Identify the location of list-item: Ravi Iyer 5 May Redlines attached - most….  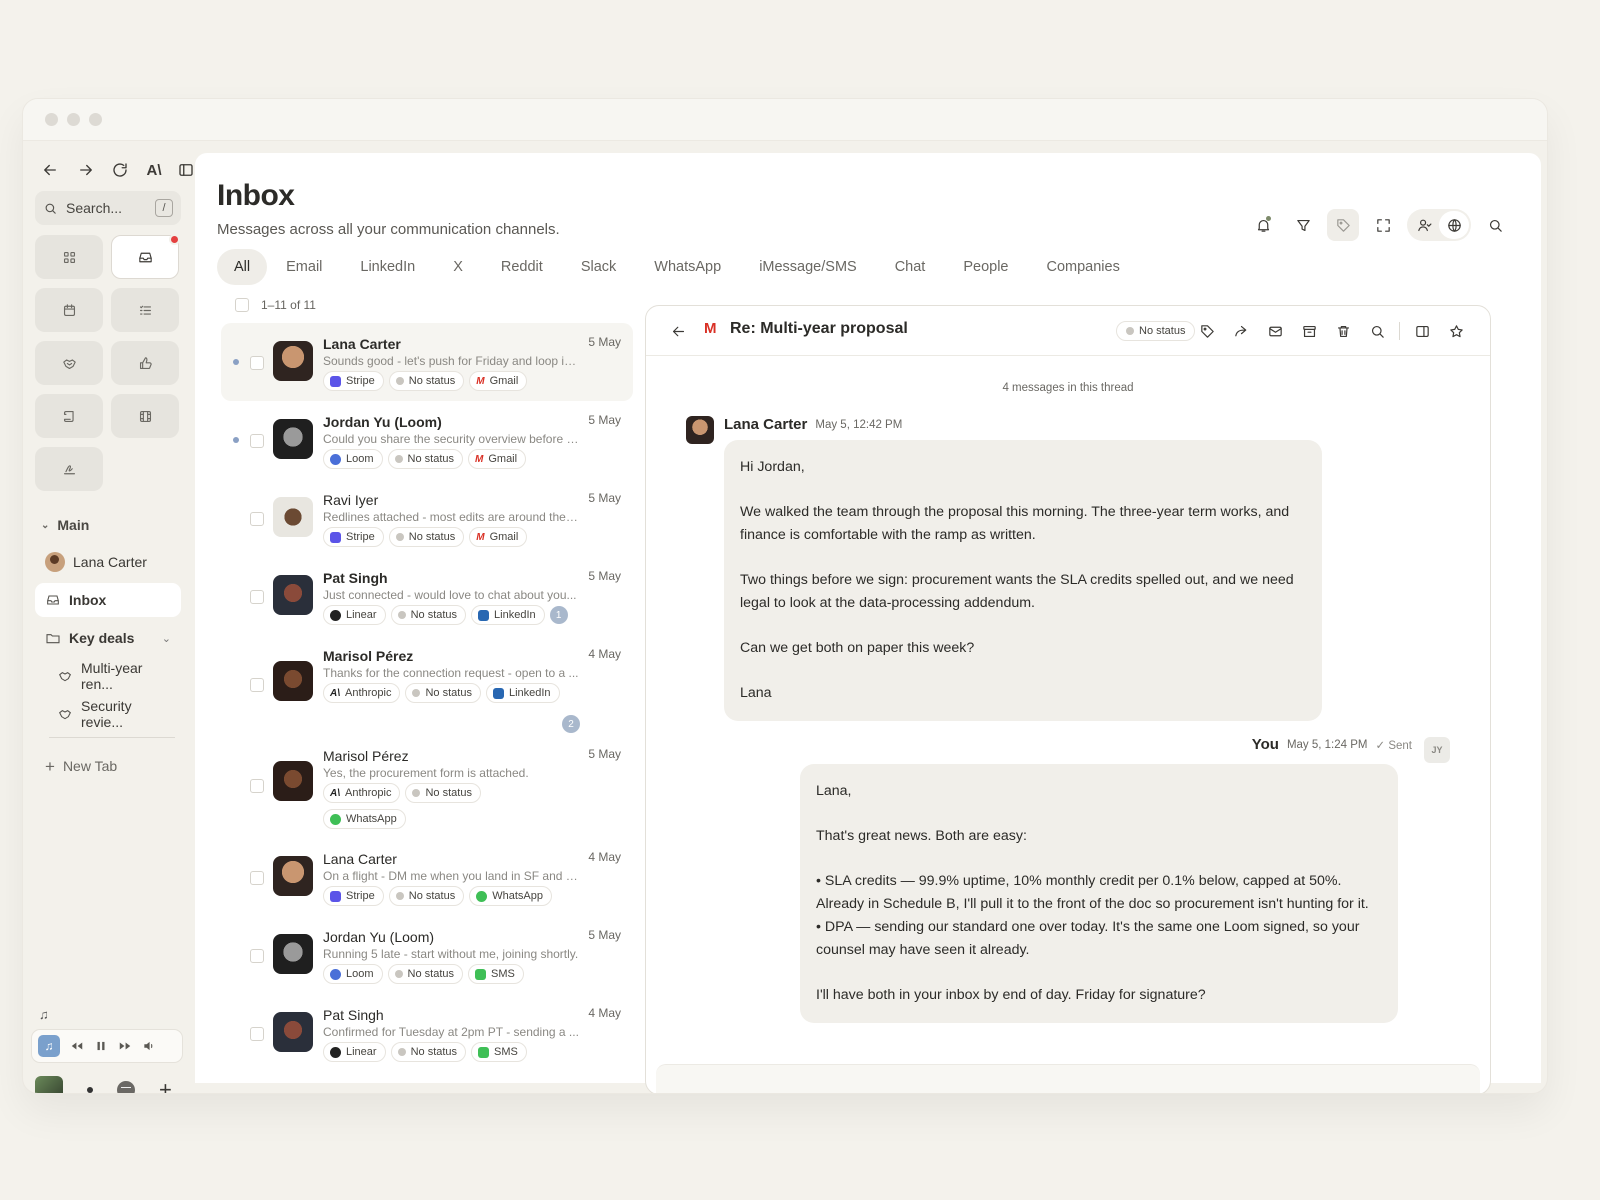
(427, 518).